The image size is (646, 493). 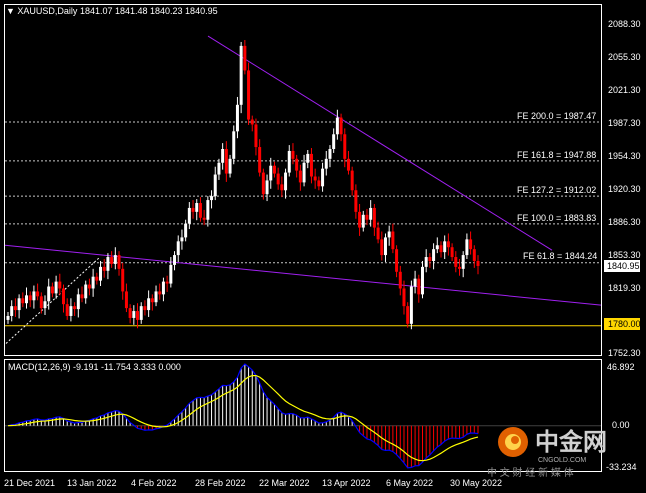 I want to click on price-tick: 1954.30, so click(x=624, y=156).